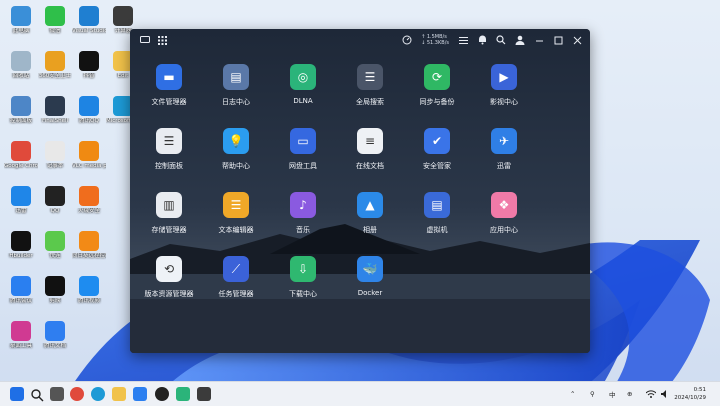 This screenshot has height=406, width=720. What do you see at coordinates (21, 65) in the screenshot?
I see `desktop-icon: 回收站` at bounding box center [21, 65].